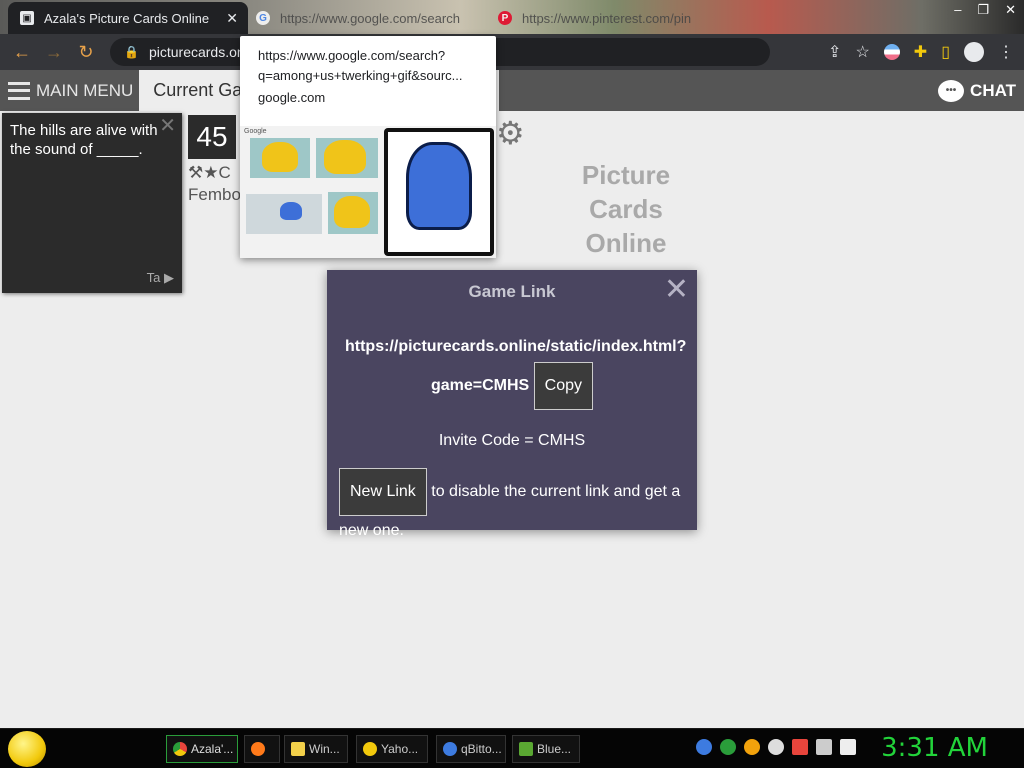 The height and width of the screenshot is (768, 1024). What do you see at coordinates (383, 492) in the screenshot?
I see `new-link-button: New Link` at bounding box center [383, 492].